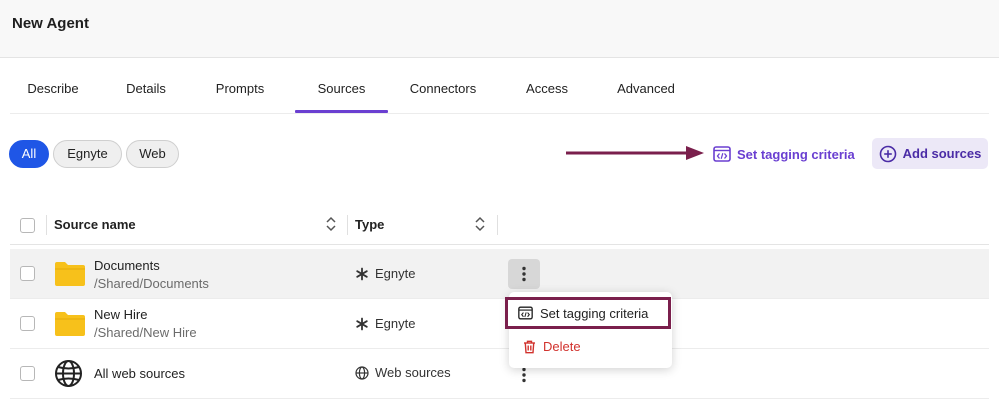  Describe the element at coordinates (635, 153) in the screenshot. I see `annotation-arrow` at that location.